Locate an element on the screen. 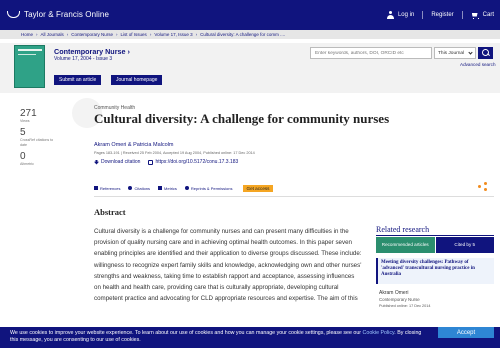 This screenshot has width=500, height=348. cart-label: Cart is located at coordinates (488, 15).